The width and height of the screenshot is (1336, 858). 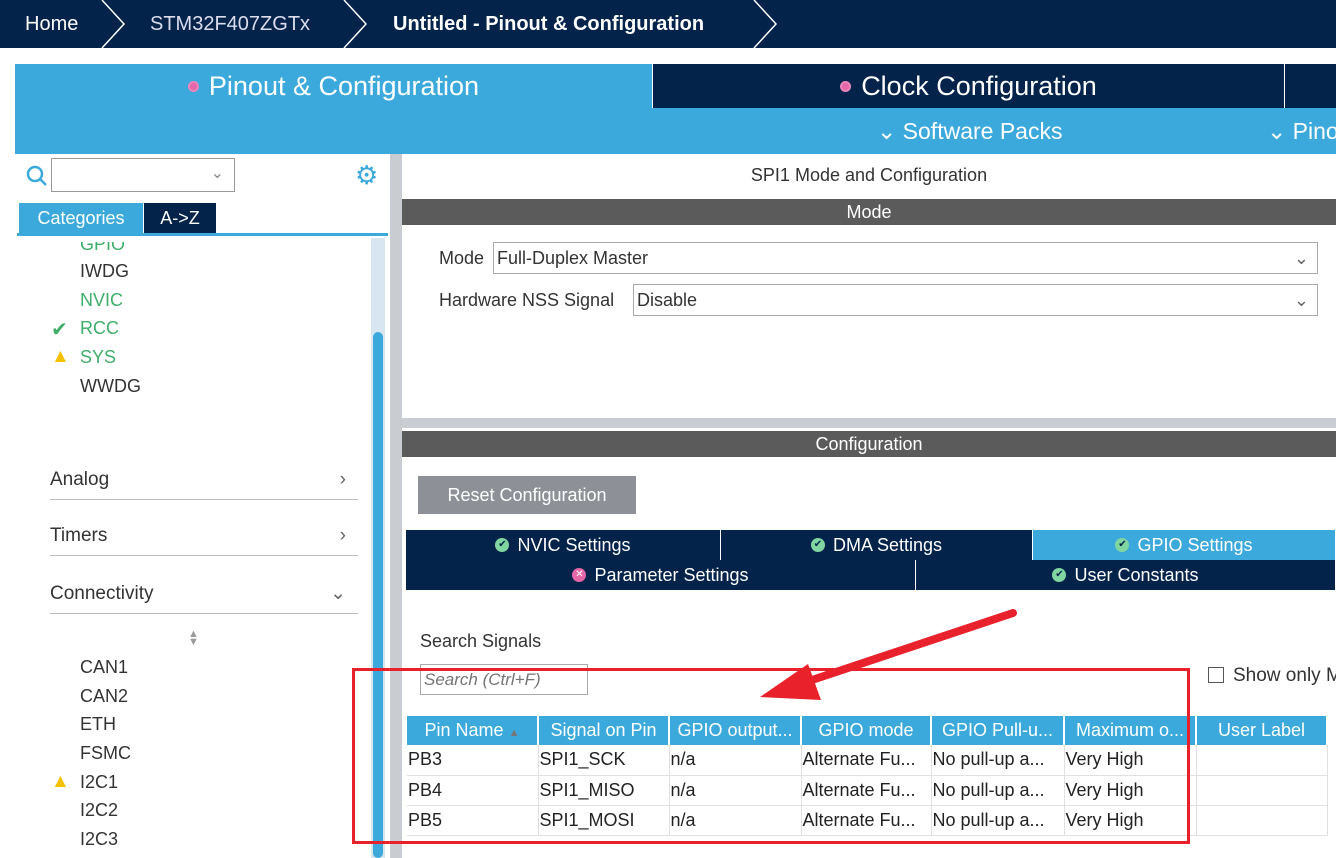 I want to click on tab-label: Pinout & Configuration, so click(x=344, y=85).